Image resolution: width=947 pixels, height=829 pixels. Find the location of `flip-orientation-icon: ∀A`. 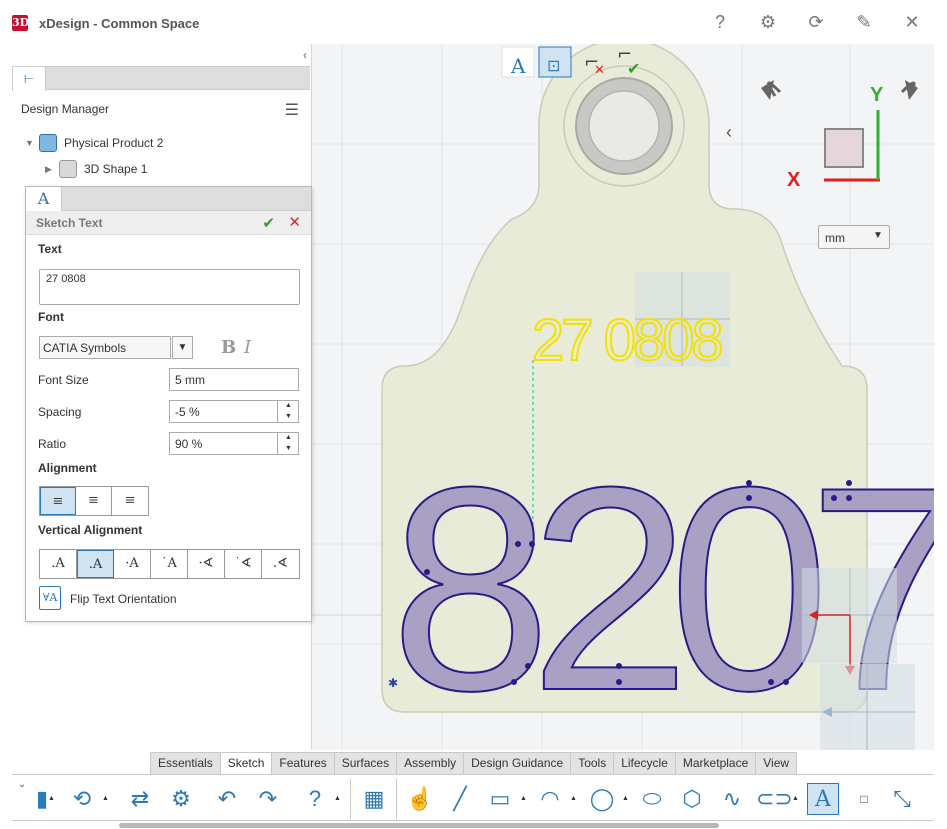

flip-orientation-icon: ∀A is located at coordinates (50, 598).